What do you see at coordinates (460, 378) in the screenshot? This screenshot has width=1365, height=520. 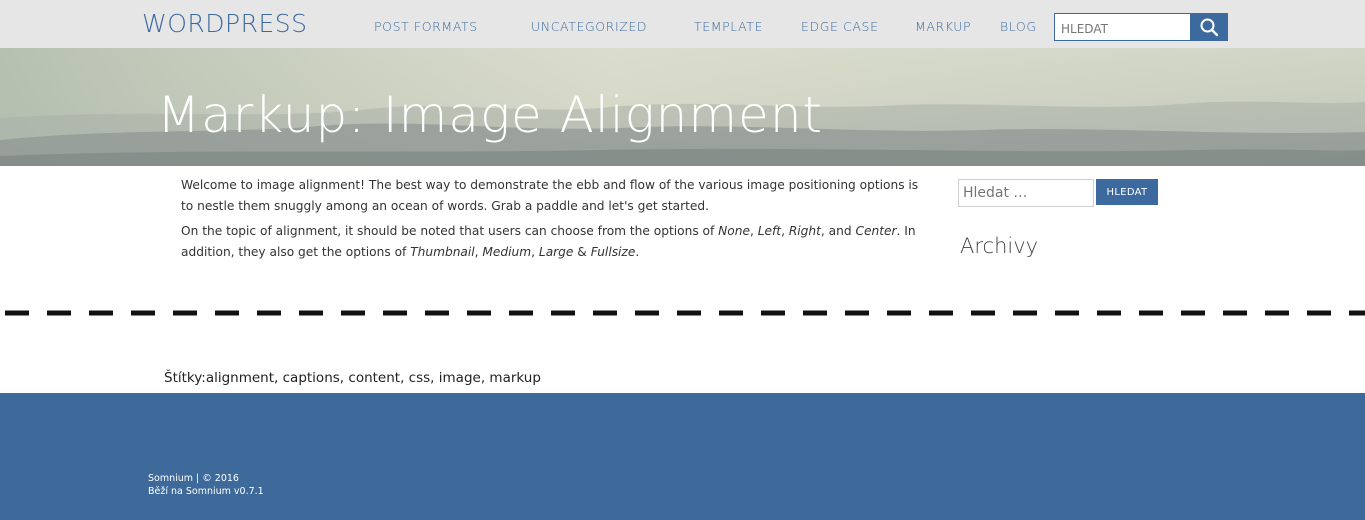 I see `tag-link: image` at bounding box center [460, 378].